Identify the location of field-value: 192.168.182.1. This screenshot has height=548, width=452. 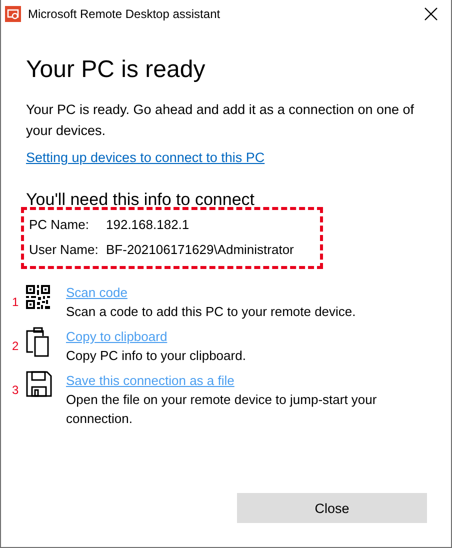
(148, 225).